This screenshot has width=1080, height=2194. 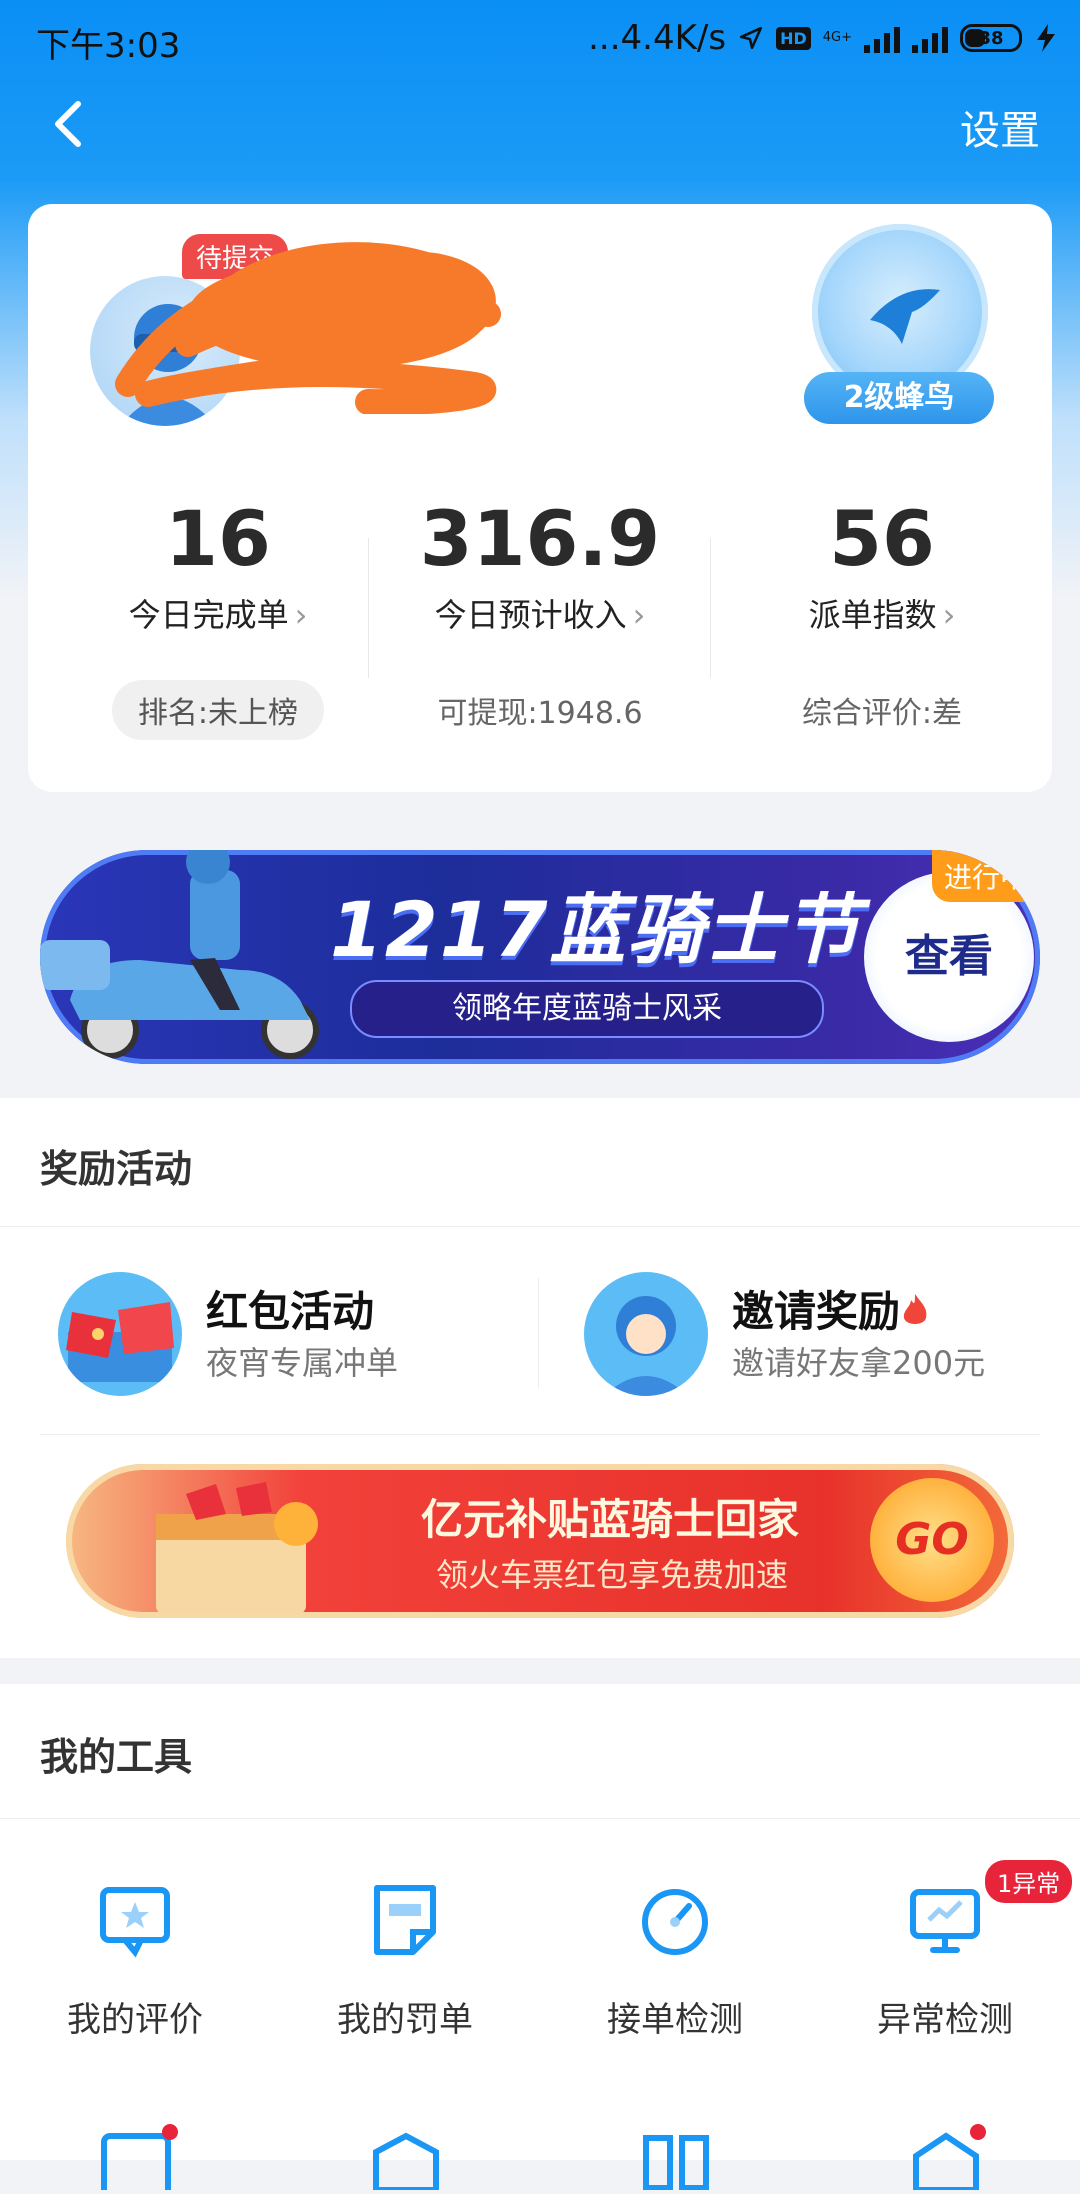 What do you see at coordinates (120, 1342) in the screenshot?
I see `red-envelope-icon` at bounding box center [120, 1342].